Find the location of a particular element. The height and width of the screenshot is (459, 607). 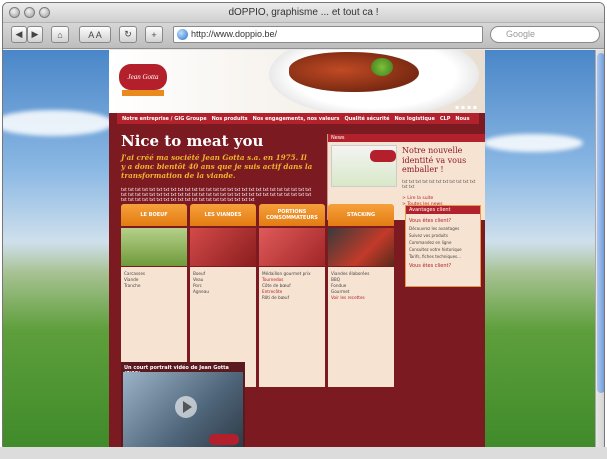

home-icon: ⌂ is located at coordinates (60, 34).